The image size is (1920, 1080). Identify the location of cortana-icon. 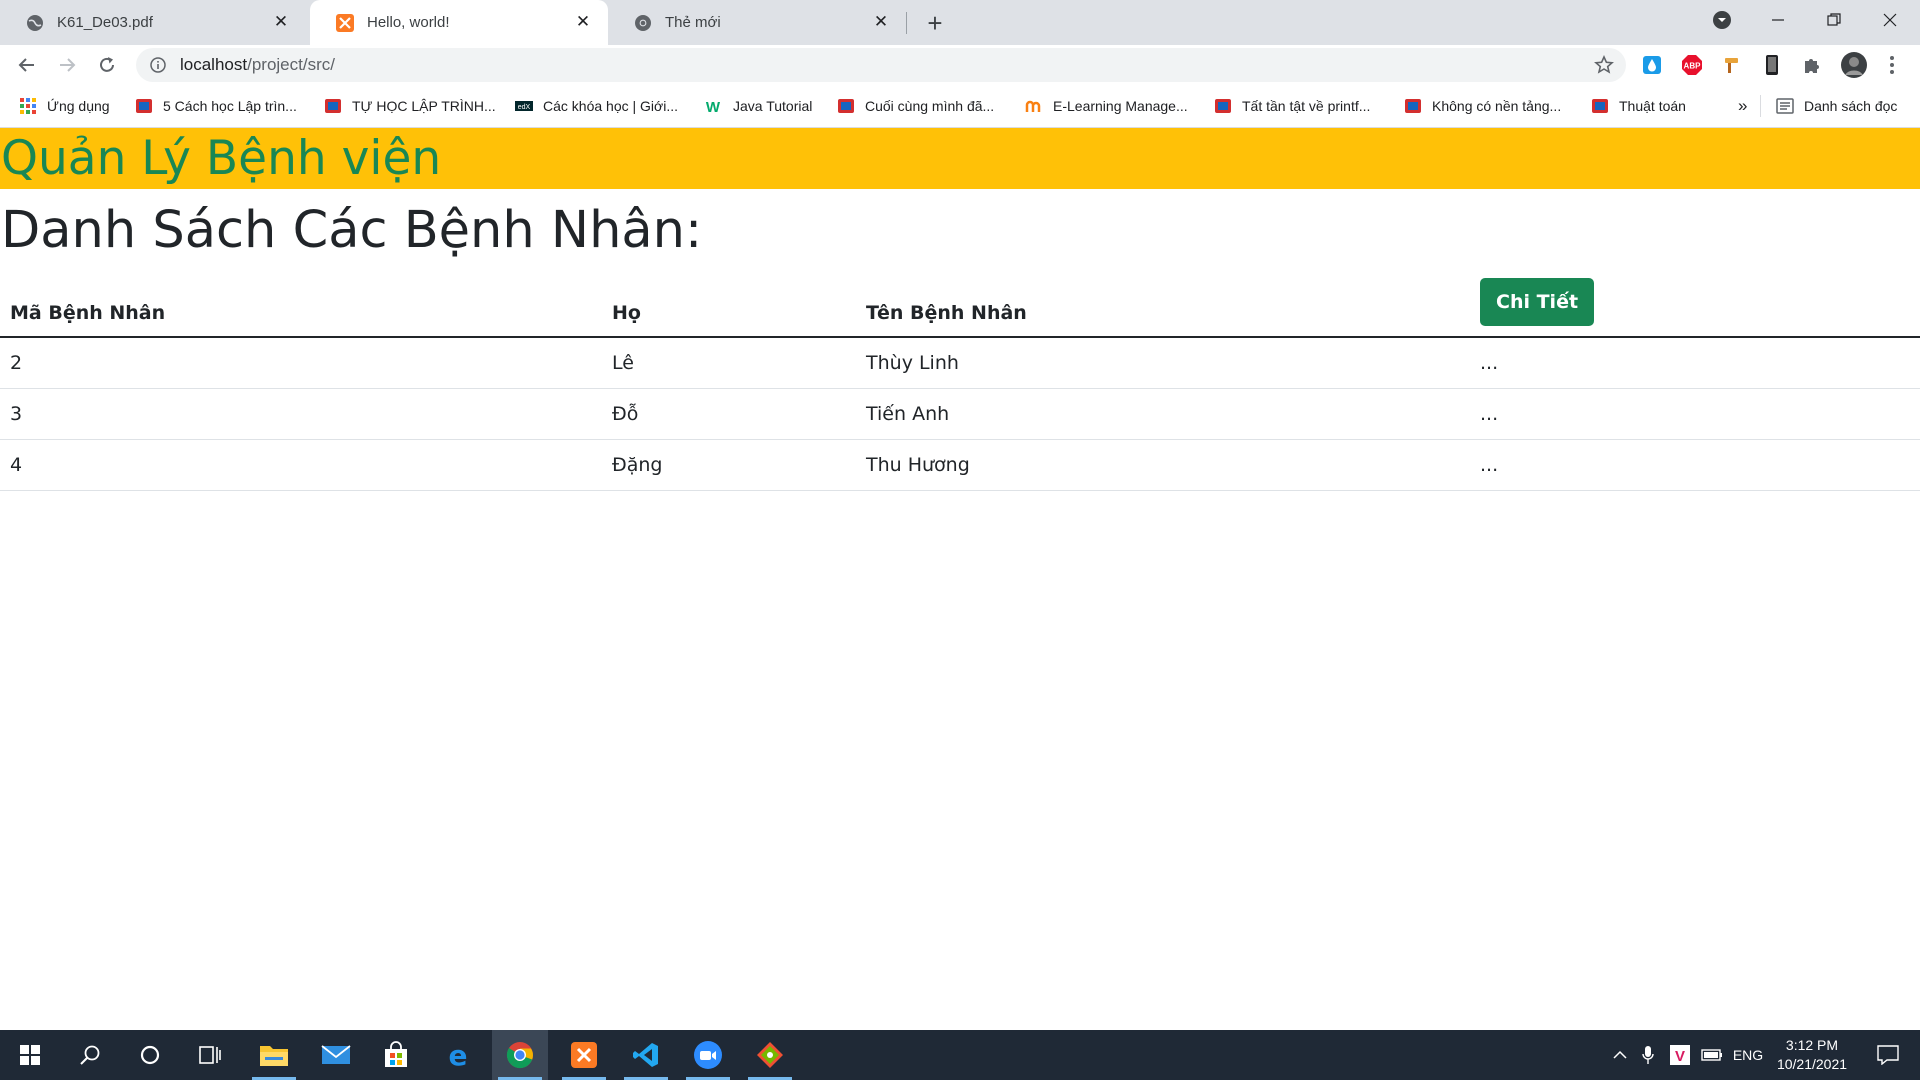
(150, 1055).